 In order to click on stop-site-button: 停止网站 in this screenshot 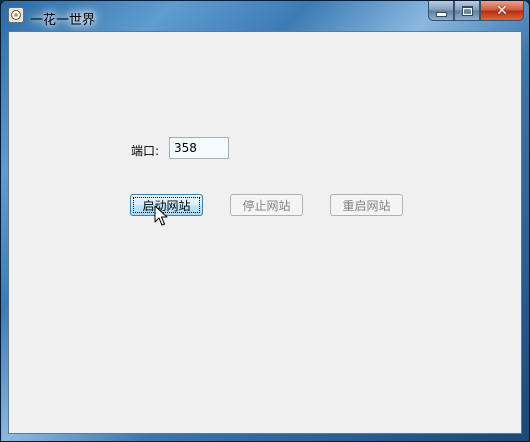, I will do `click(266, 205)`.